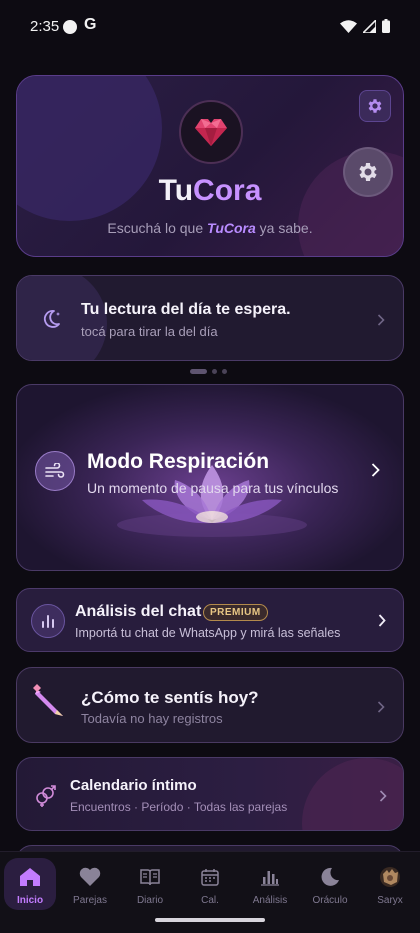  I want to click on nav-label: Parejas, so click(90, 900).